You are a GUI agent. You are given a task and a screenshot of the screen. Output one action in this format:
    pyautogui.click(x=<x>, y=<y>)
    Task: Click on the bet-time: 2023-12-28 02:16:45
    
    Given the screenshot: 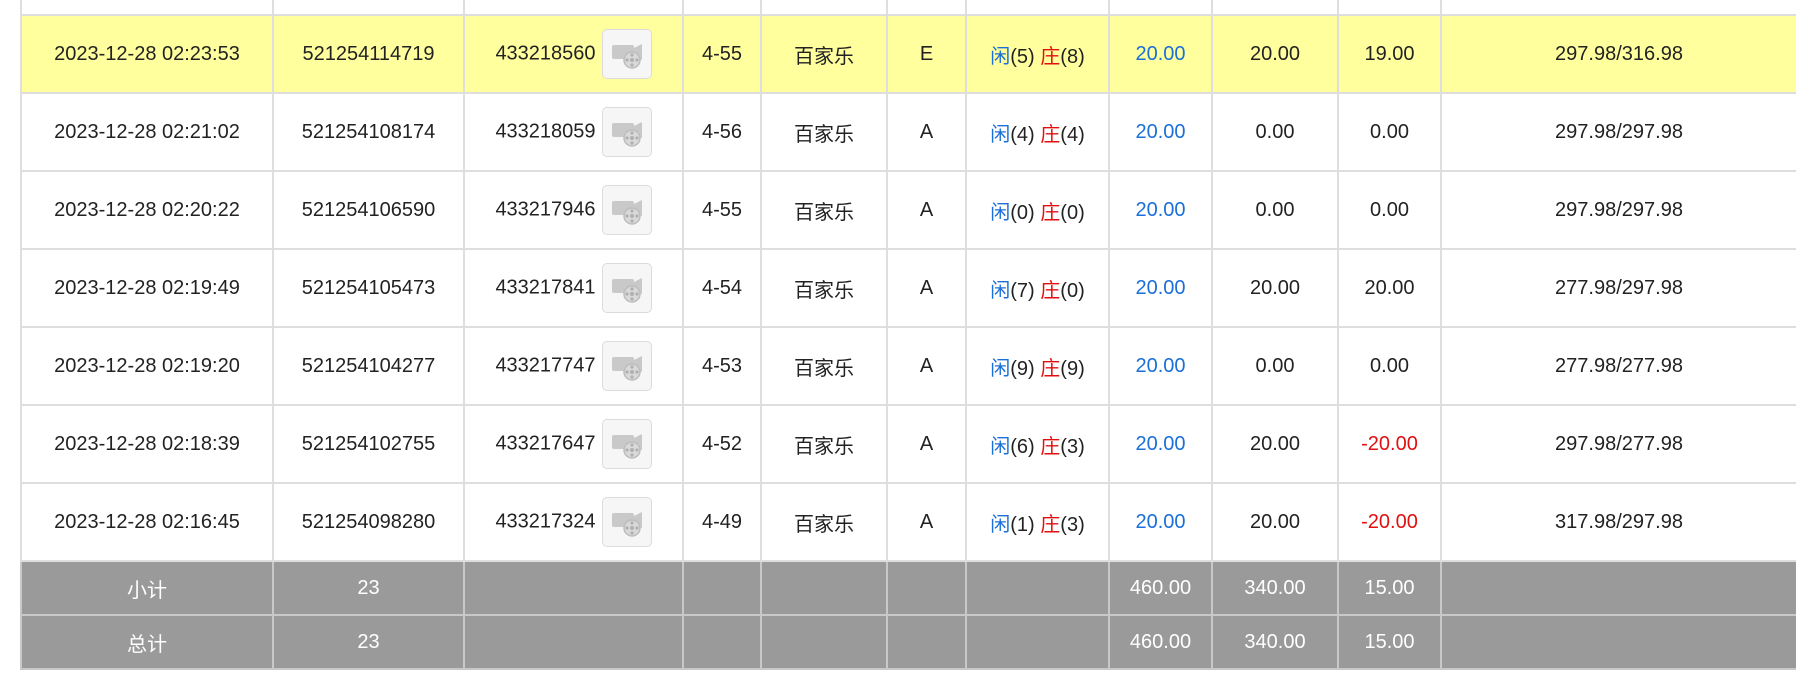 What is the action you would take?
    pyautogui.click(x=147, y=522)
    